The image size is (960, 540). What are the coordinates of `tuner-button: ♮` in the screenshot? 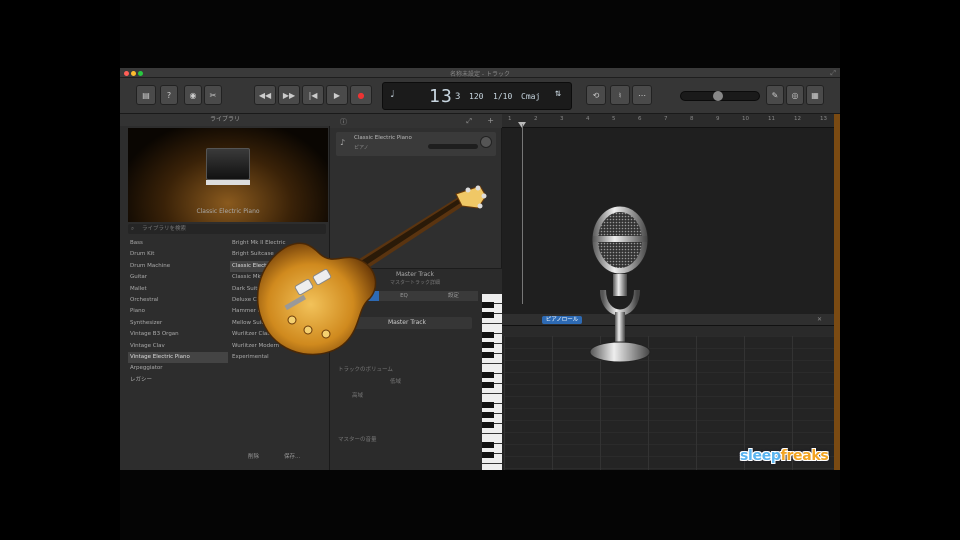 It's located at (620, 95).